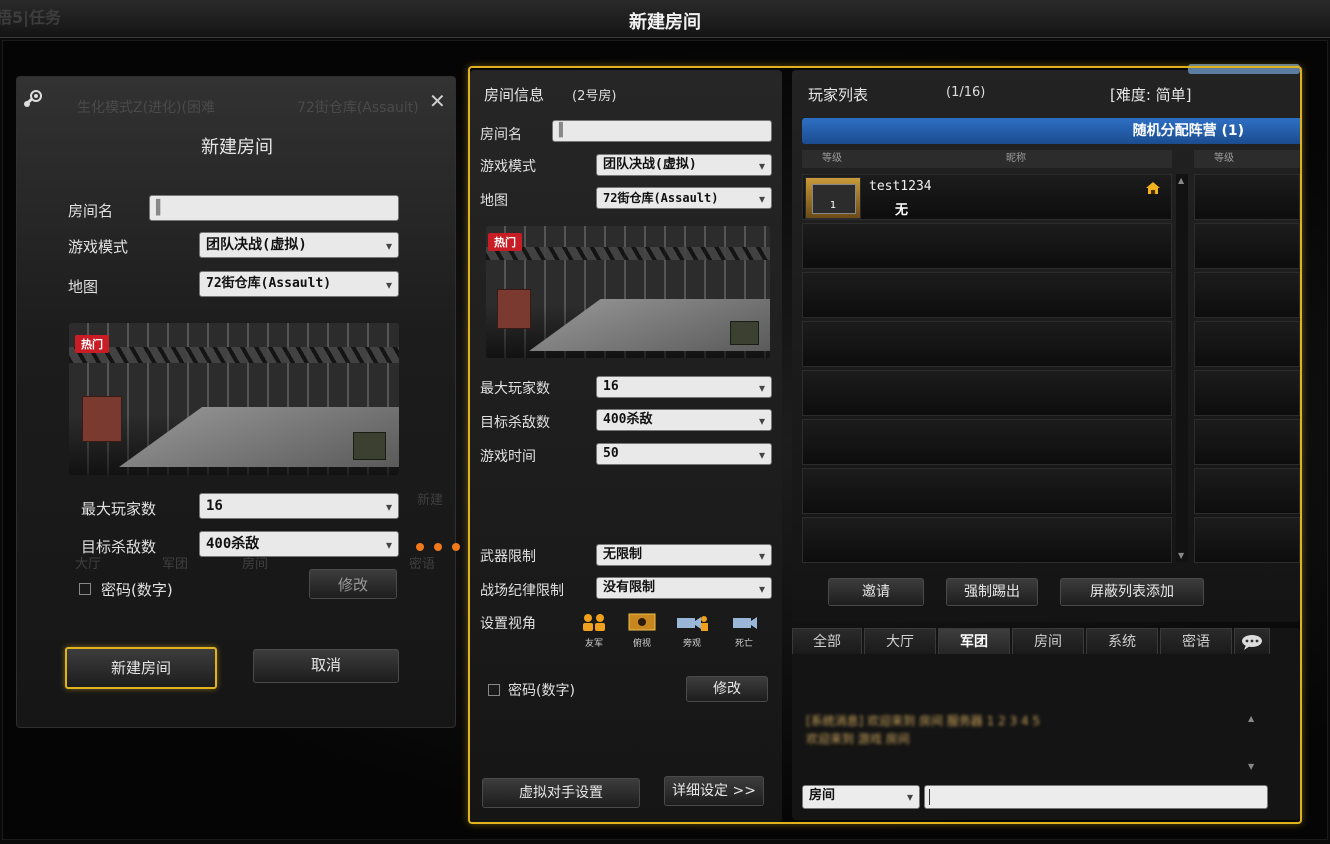 This screenshot has height=844, width=1330. What do you see at coordinates (137, 590) in the screenshot?
I see `password-label: 密码(数字)` at bounding box center [137, 590].